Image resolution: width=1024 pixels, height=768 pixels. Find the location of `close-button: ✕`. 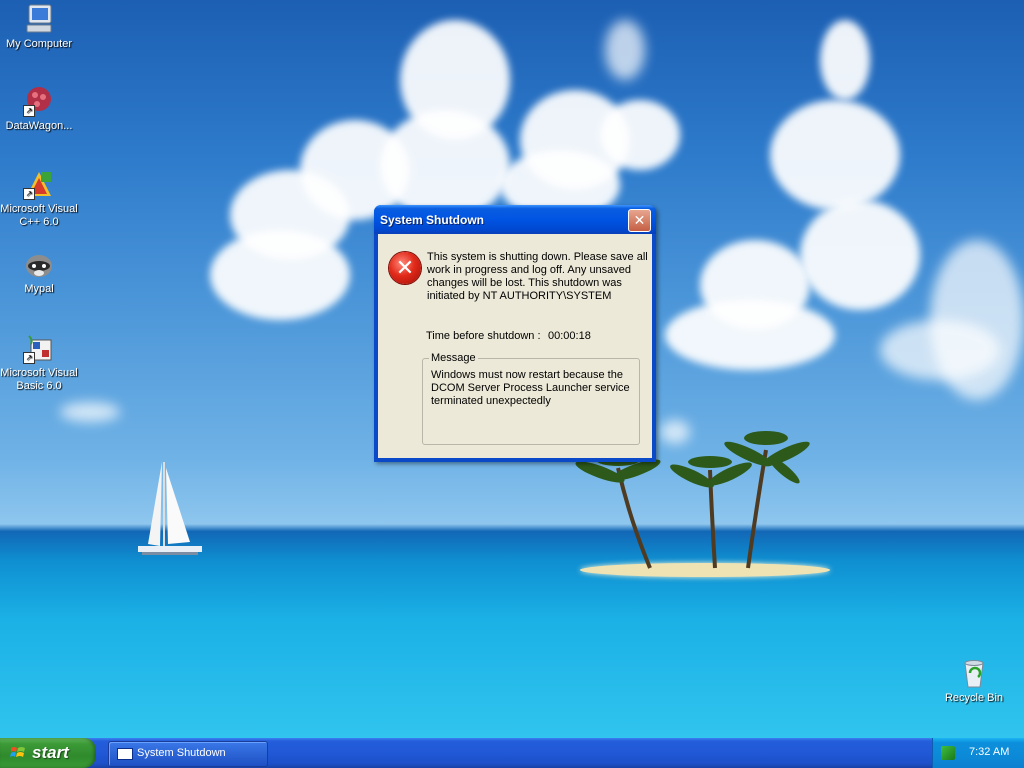

close-button: ✕ is located at coordinates (639, 220).